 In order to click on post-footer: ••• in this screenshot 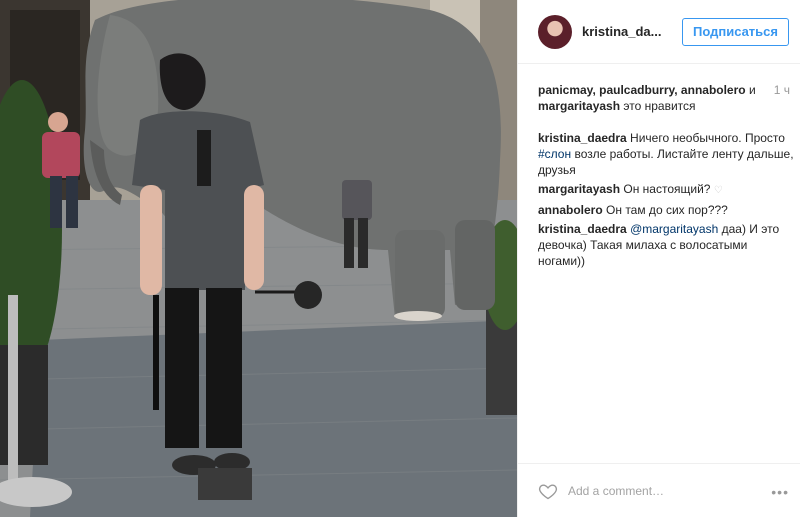, I will do `click(659, 490)`.